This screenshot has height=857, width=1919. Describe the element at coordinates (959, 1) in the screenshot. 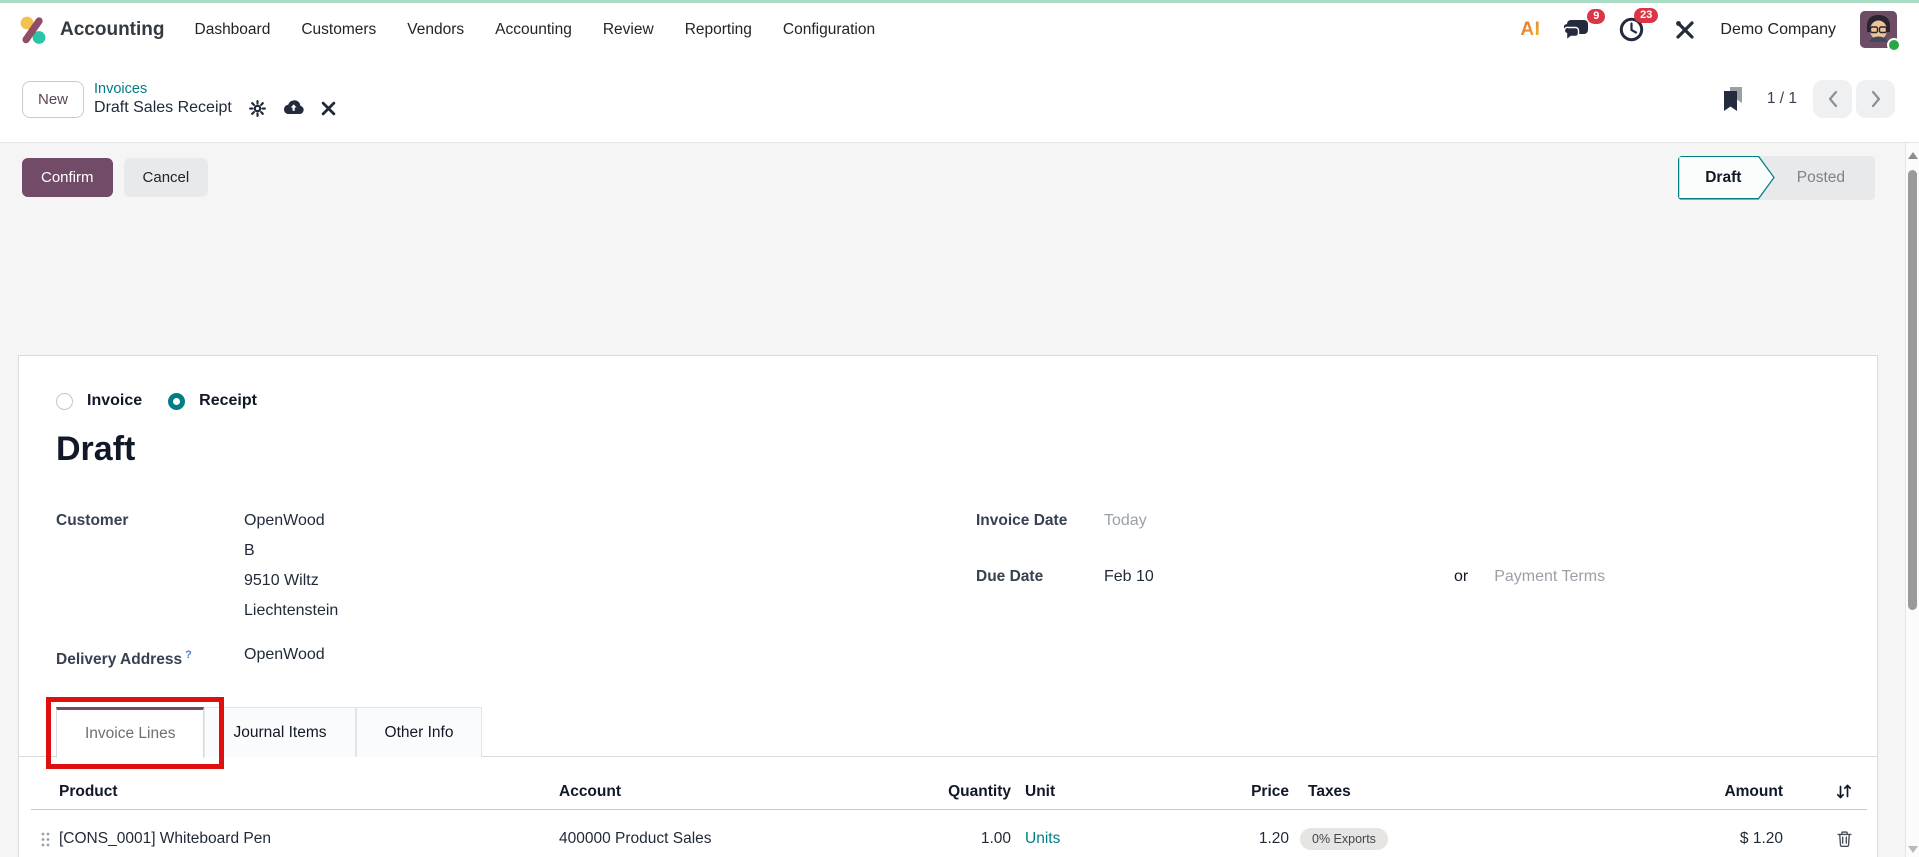

I see `window-top-strip` at that location.